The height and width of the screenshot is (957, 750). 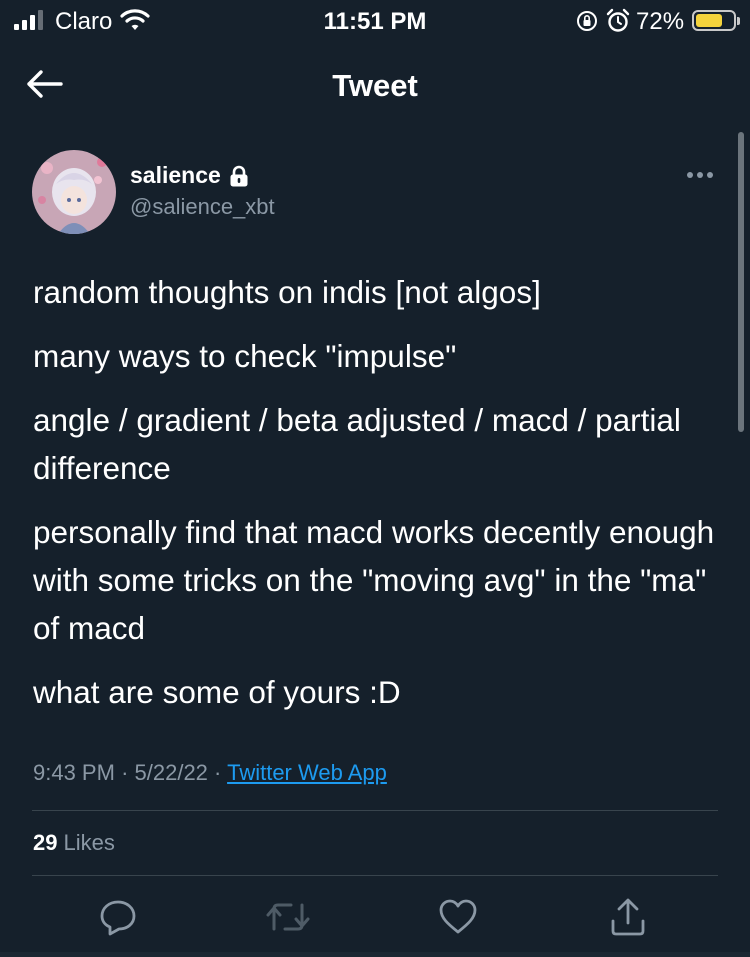 I want to click on likes-count: 29 Likes, so click(x=74, y=843).